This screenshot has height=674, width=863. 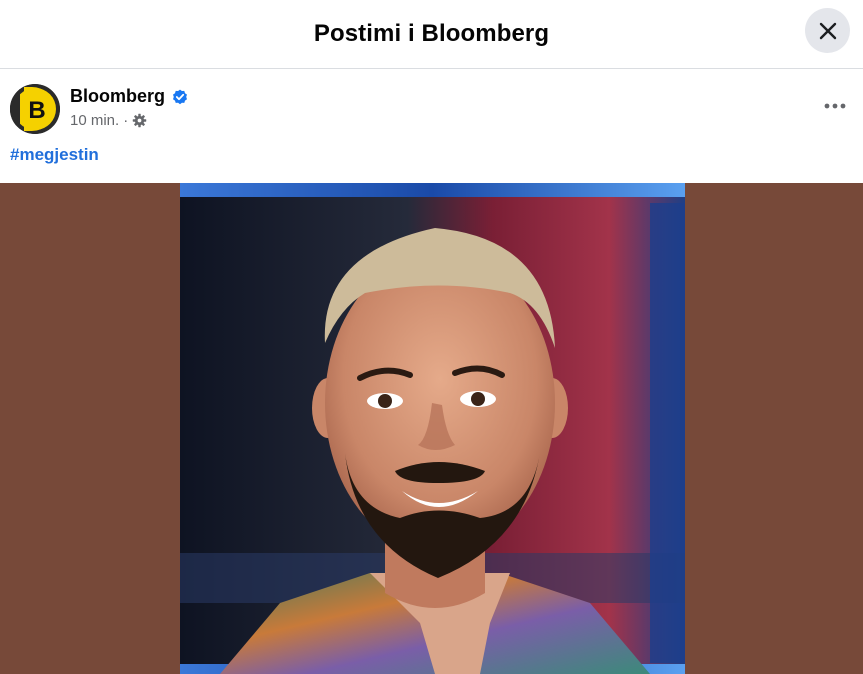 I want to click on close-button, so click(x=827, y=30).